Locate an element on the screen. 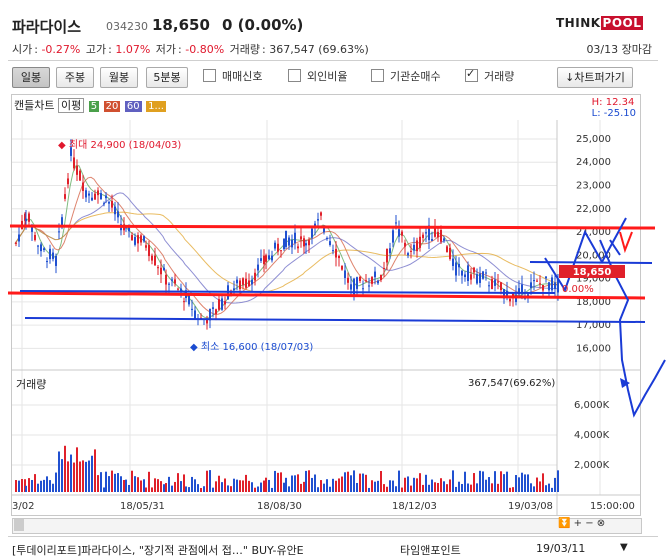 The image size is (666, 560). news-title-link: [투데이리포트]파라다이스, "장기적 관점에서 접…" BUY-유안E is located at coordinates (158, 550).